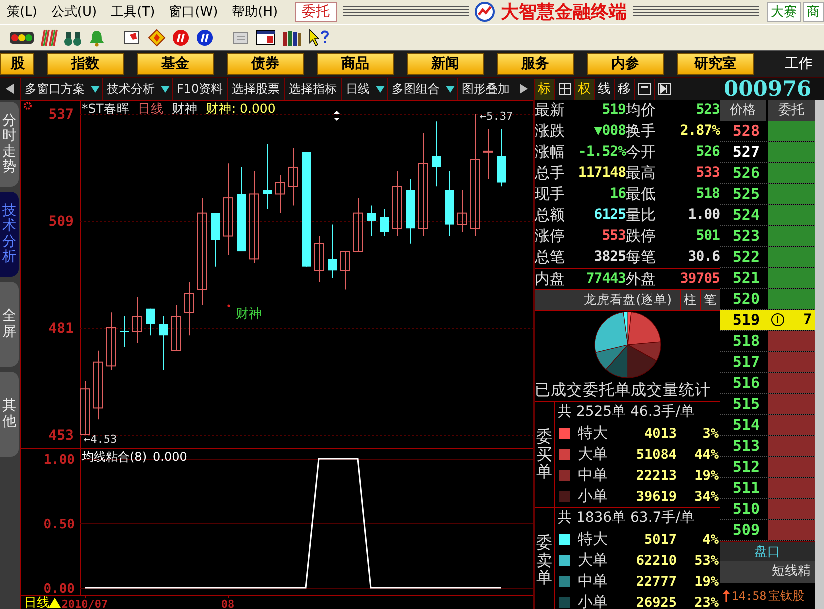  What do you see at coordinates (715, 64) in the screenshot?
I see `nav-button: 研究室` at bounding box center [715, 64].